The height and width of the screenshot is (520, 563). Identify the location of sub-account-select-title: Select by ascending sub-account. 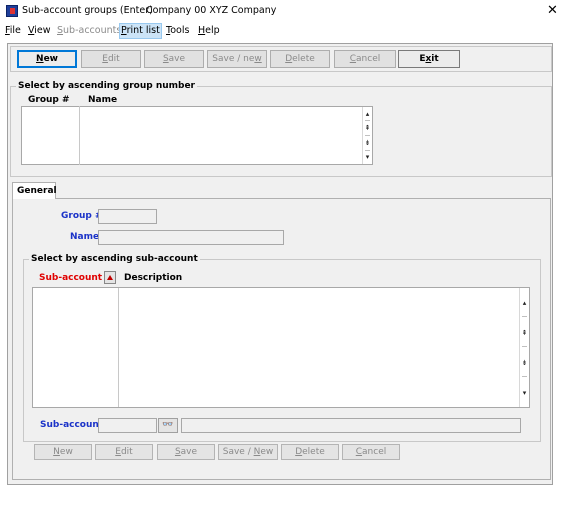
(114, 259).